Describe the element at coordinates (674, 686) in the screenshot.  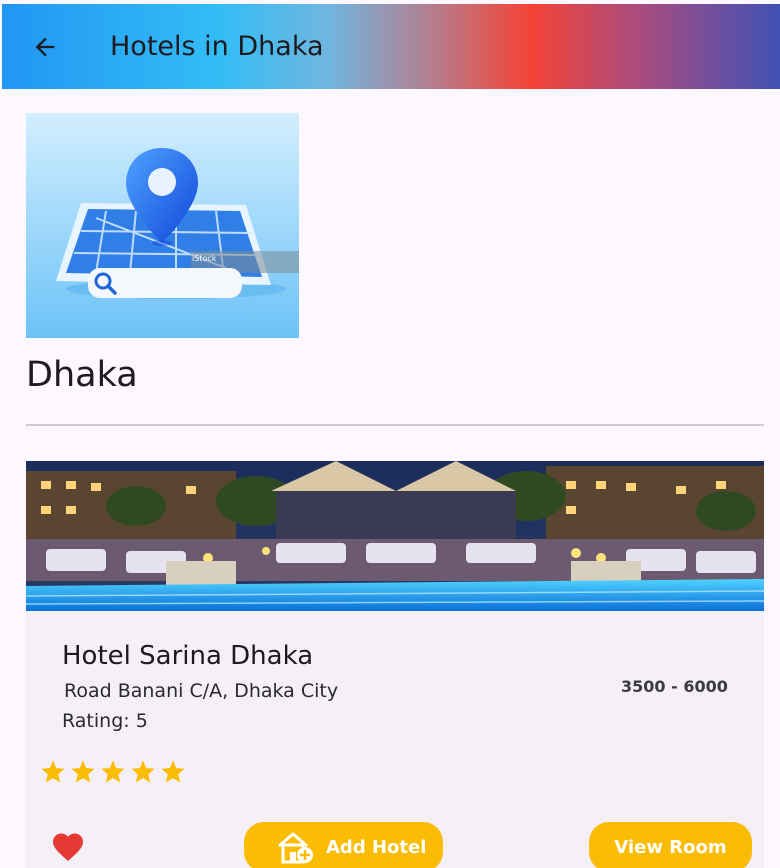
I see `price-range: 3500 - 6000` at that location.